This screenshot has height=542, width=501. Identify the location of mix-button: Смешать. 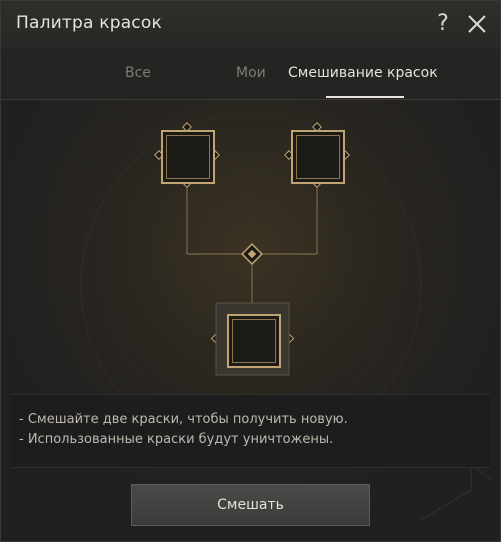
(250, 505).